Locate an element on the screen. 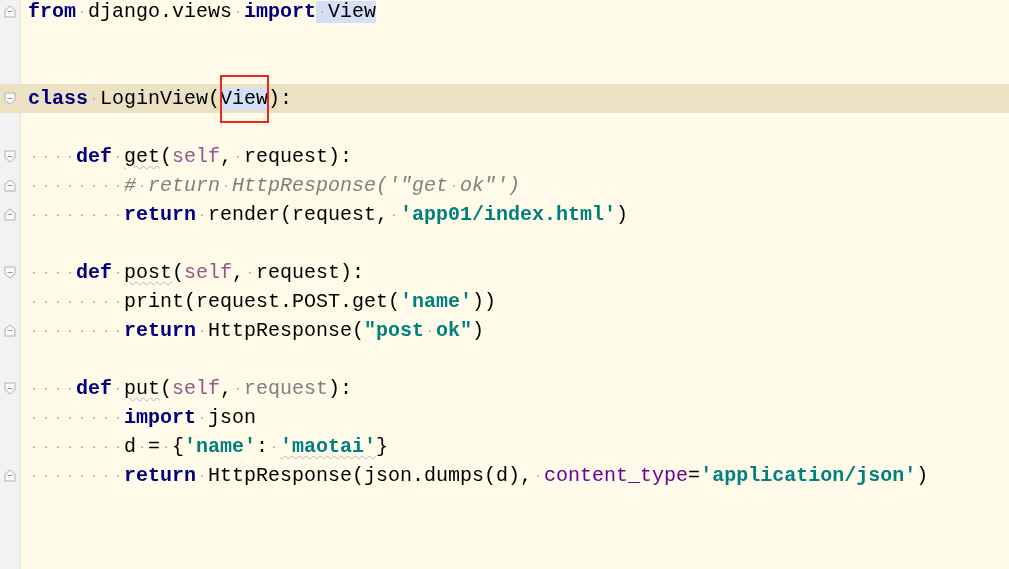 The height and width of the screenshot is (569, 1009). code-line: return HttpResponse(json.dumps(d), content_type='application/json') is located at coordinates (478, 475).